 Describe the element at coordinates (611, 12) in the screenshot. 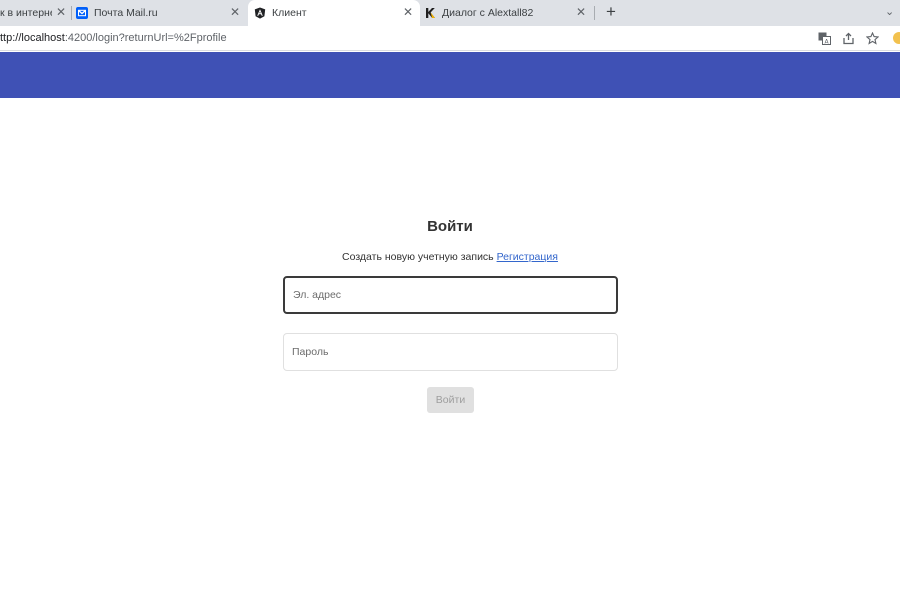

I see `new-tab-button: +` at that location.